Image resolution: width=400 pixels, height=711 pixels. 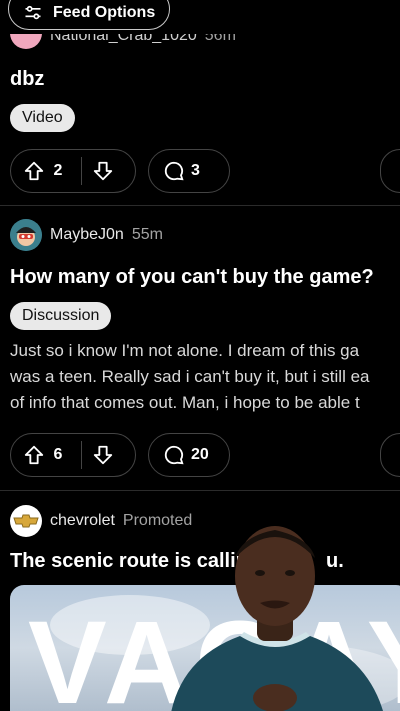 I want to click on post-3-author: chevrolet, so click(x=82, y=521).